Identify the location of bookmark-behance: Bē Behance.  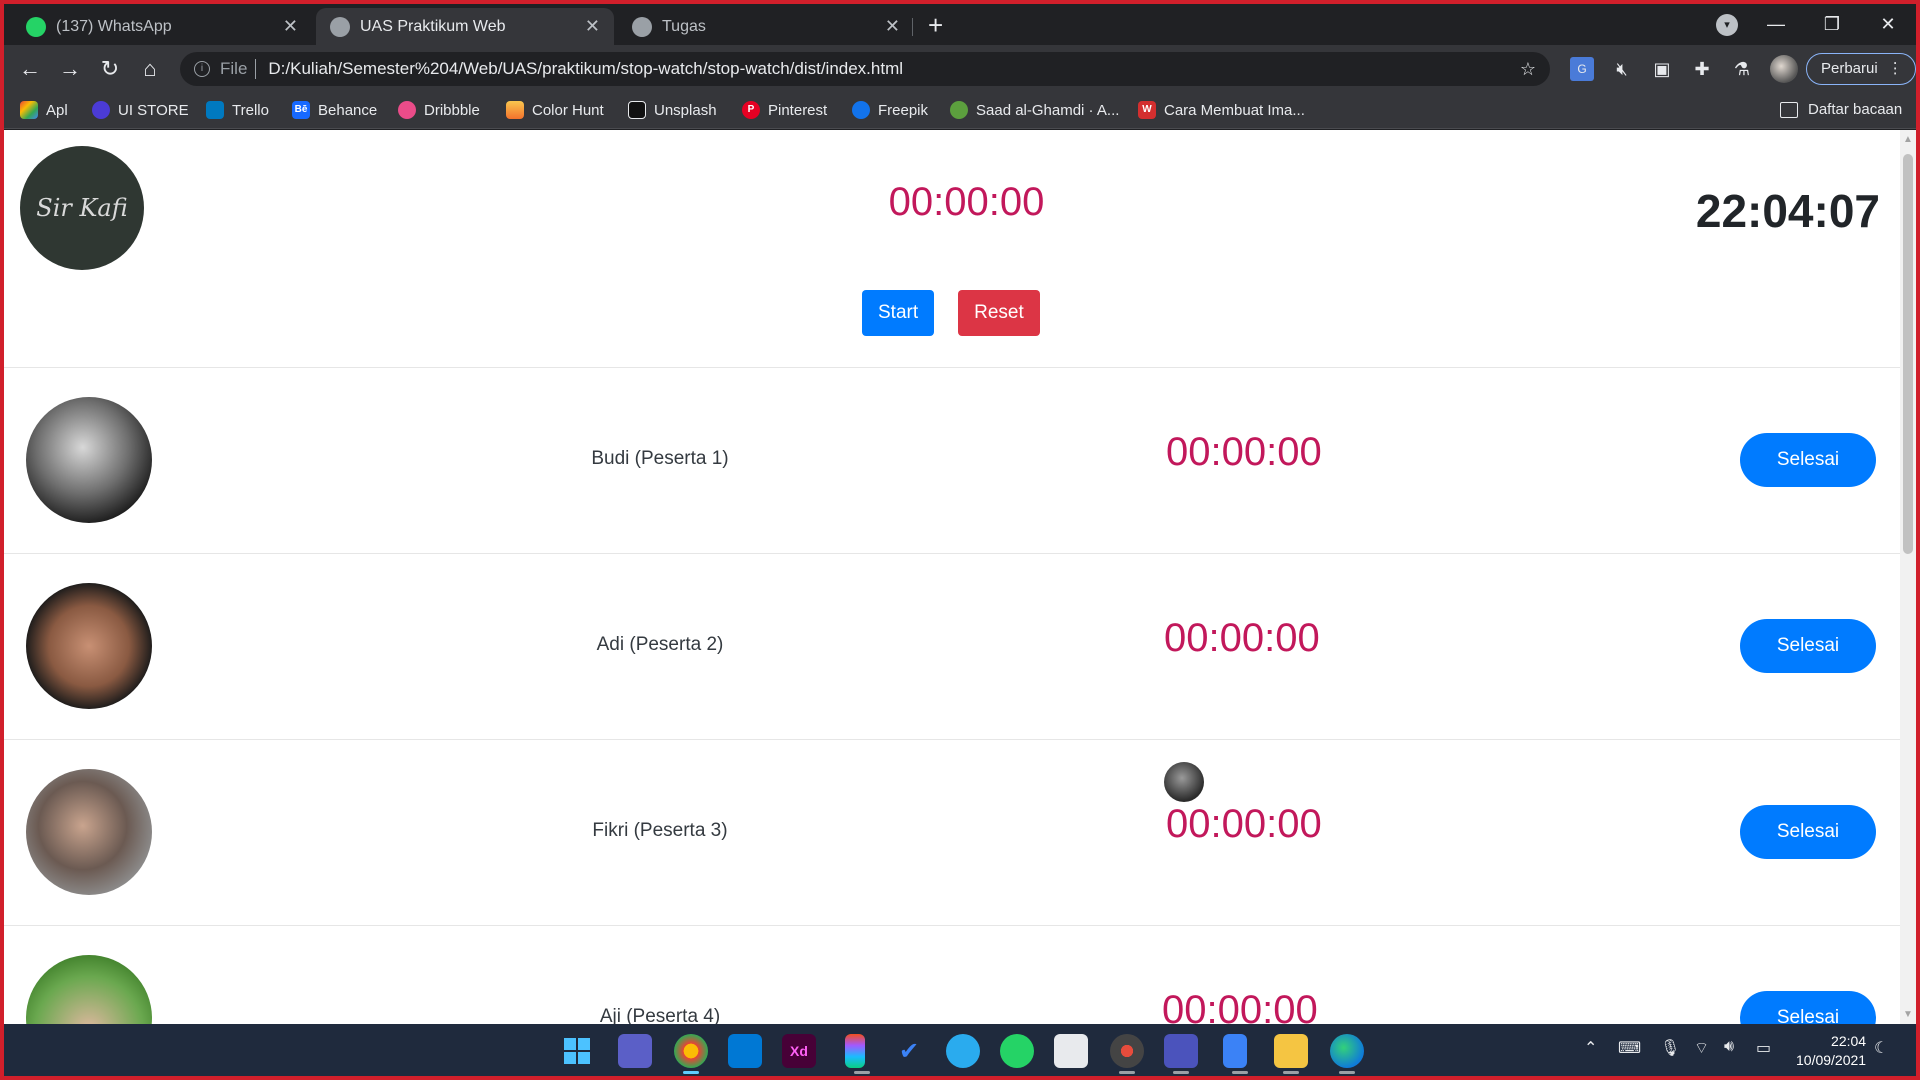
(334, 110).